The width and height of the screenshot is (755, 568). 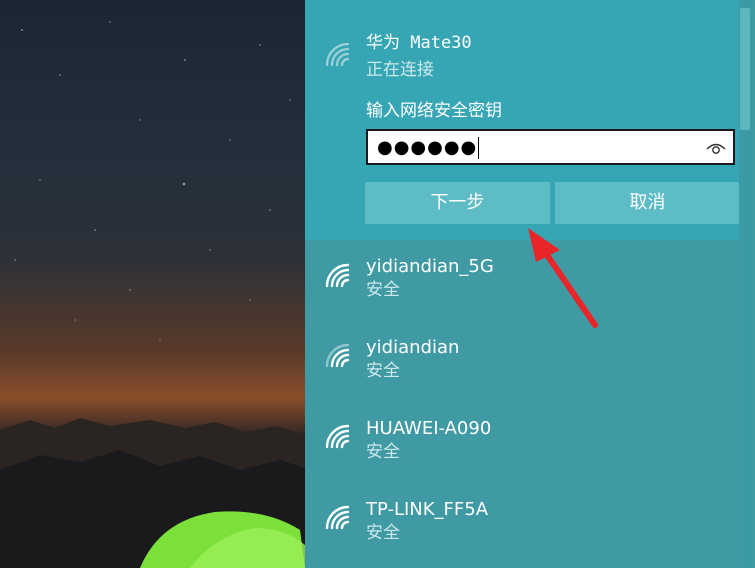 What do you see at coordinates (745, 69) in the screenshot?
I see `scrollbar-thumb` at bounding box center [745, 69].